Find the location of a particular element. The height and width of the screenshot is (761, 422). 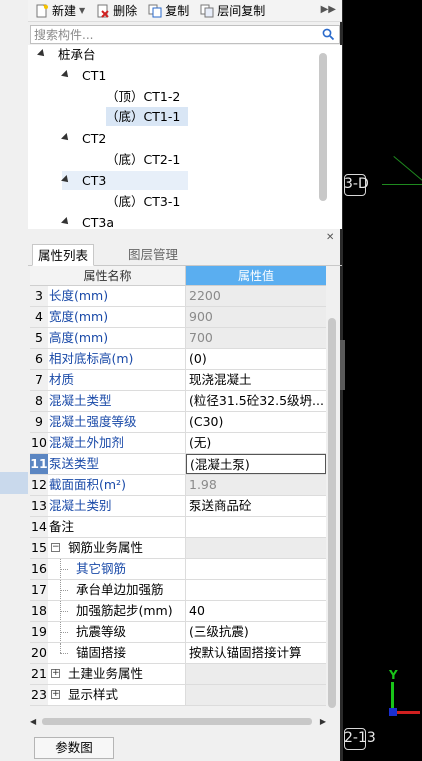

splitter-handle is located at coordinates (342, 365).